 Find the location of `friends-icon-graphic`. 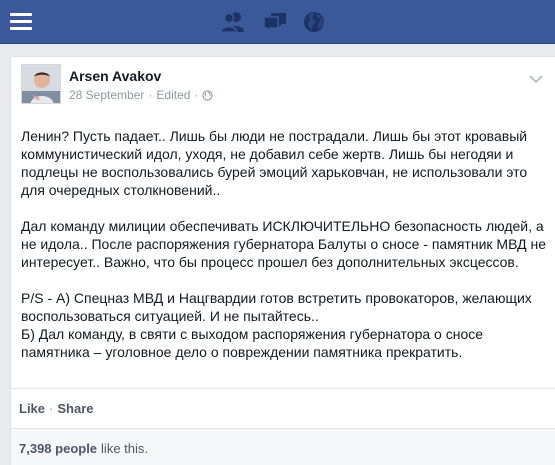

friends-icon-graphic is located at coordinates (232, 22).